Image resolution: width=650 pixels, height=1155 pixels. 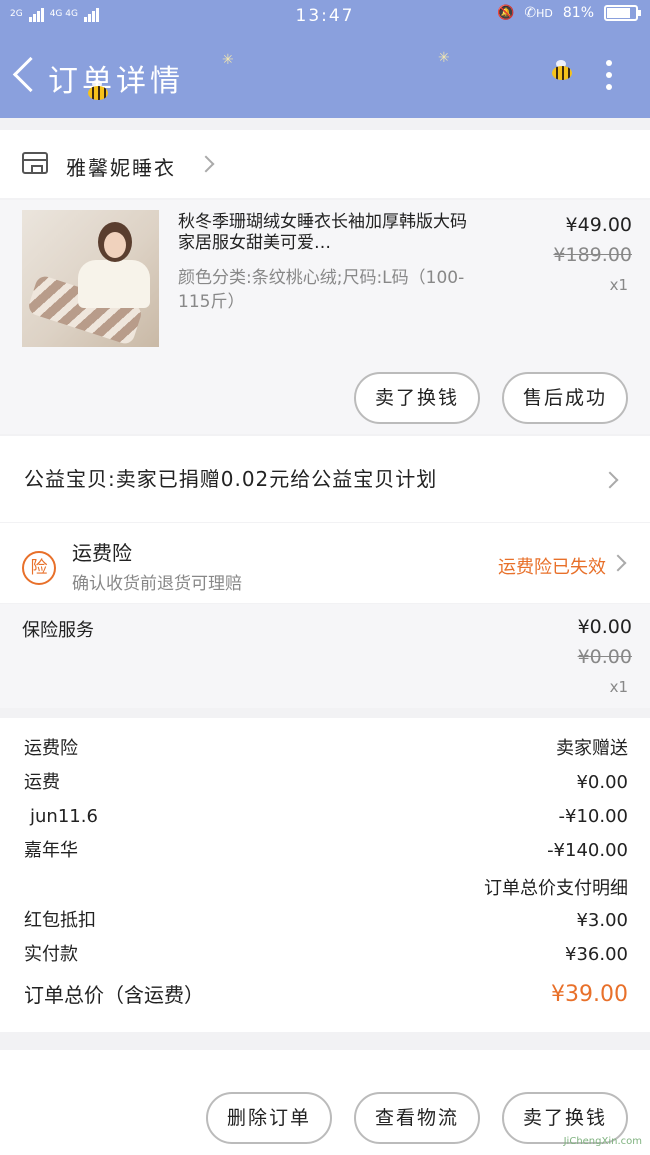 What do you see at coordinates (593, 816) in the screenshot?
I see `payment-value: -¥10.00` at bounding box center [593, 816].